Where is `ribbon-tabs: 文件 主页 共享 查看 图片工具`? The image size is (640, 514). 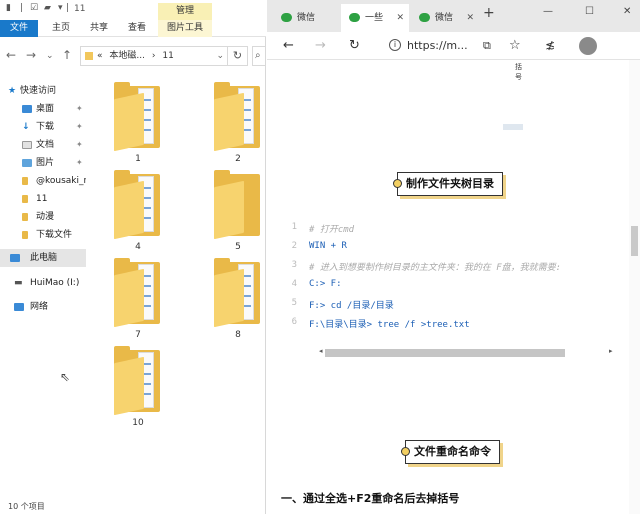 ribbon-tabs: 文件 主页 共享 查看 图片工具 is located at coordinates (133, 28).